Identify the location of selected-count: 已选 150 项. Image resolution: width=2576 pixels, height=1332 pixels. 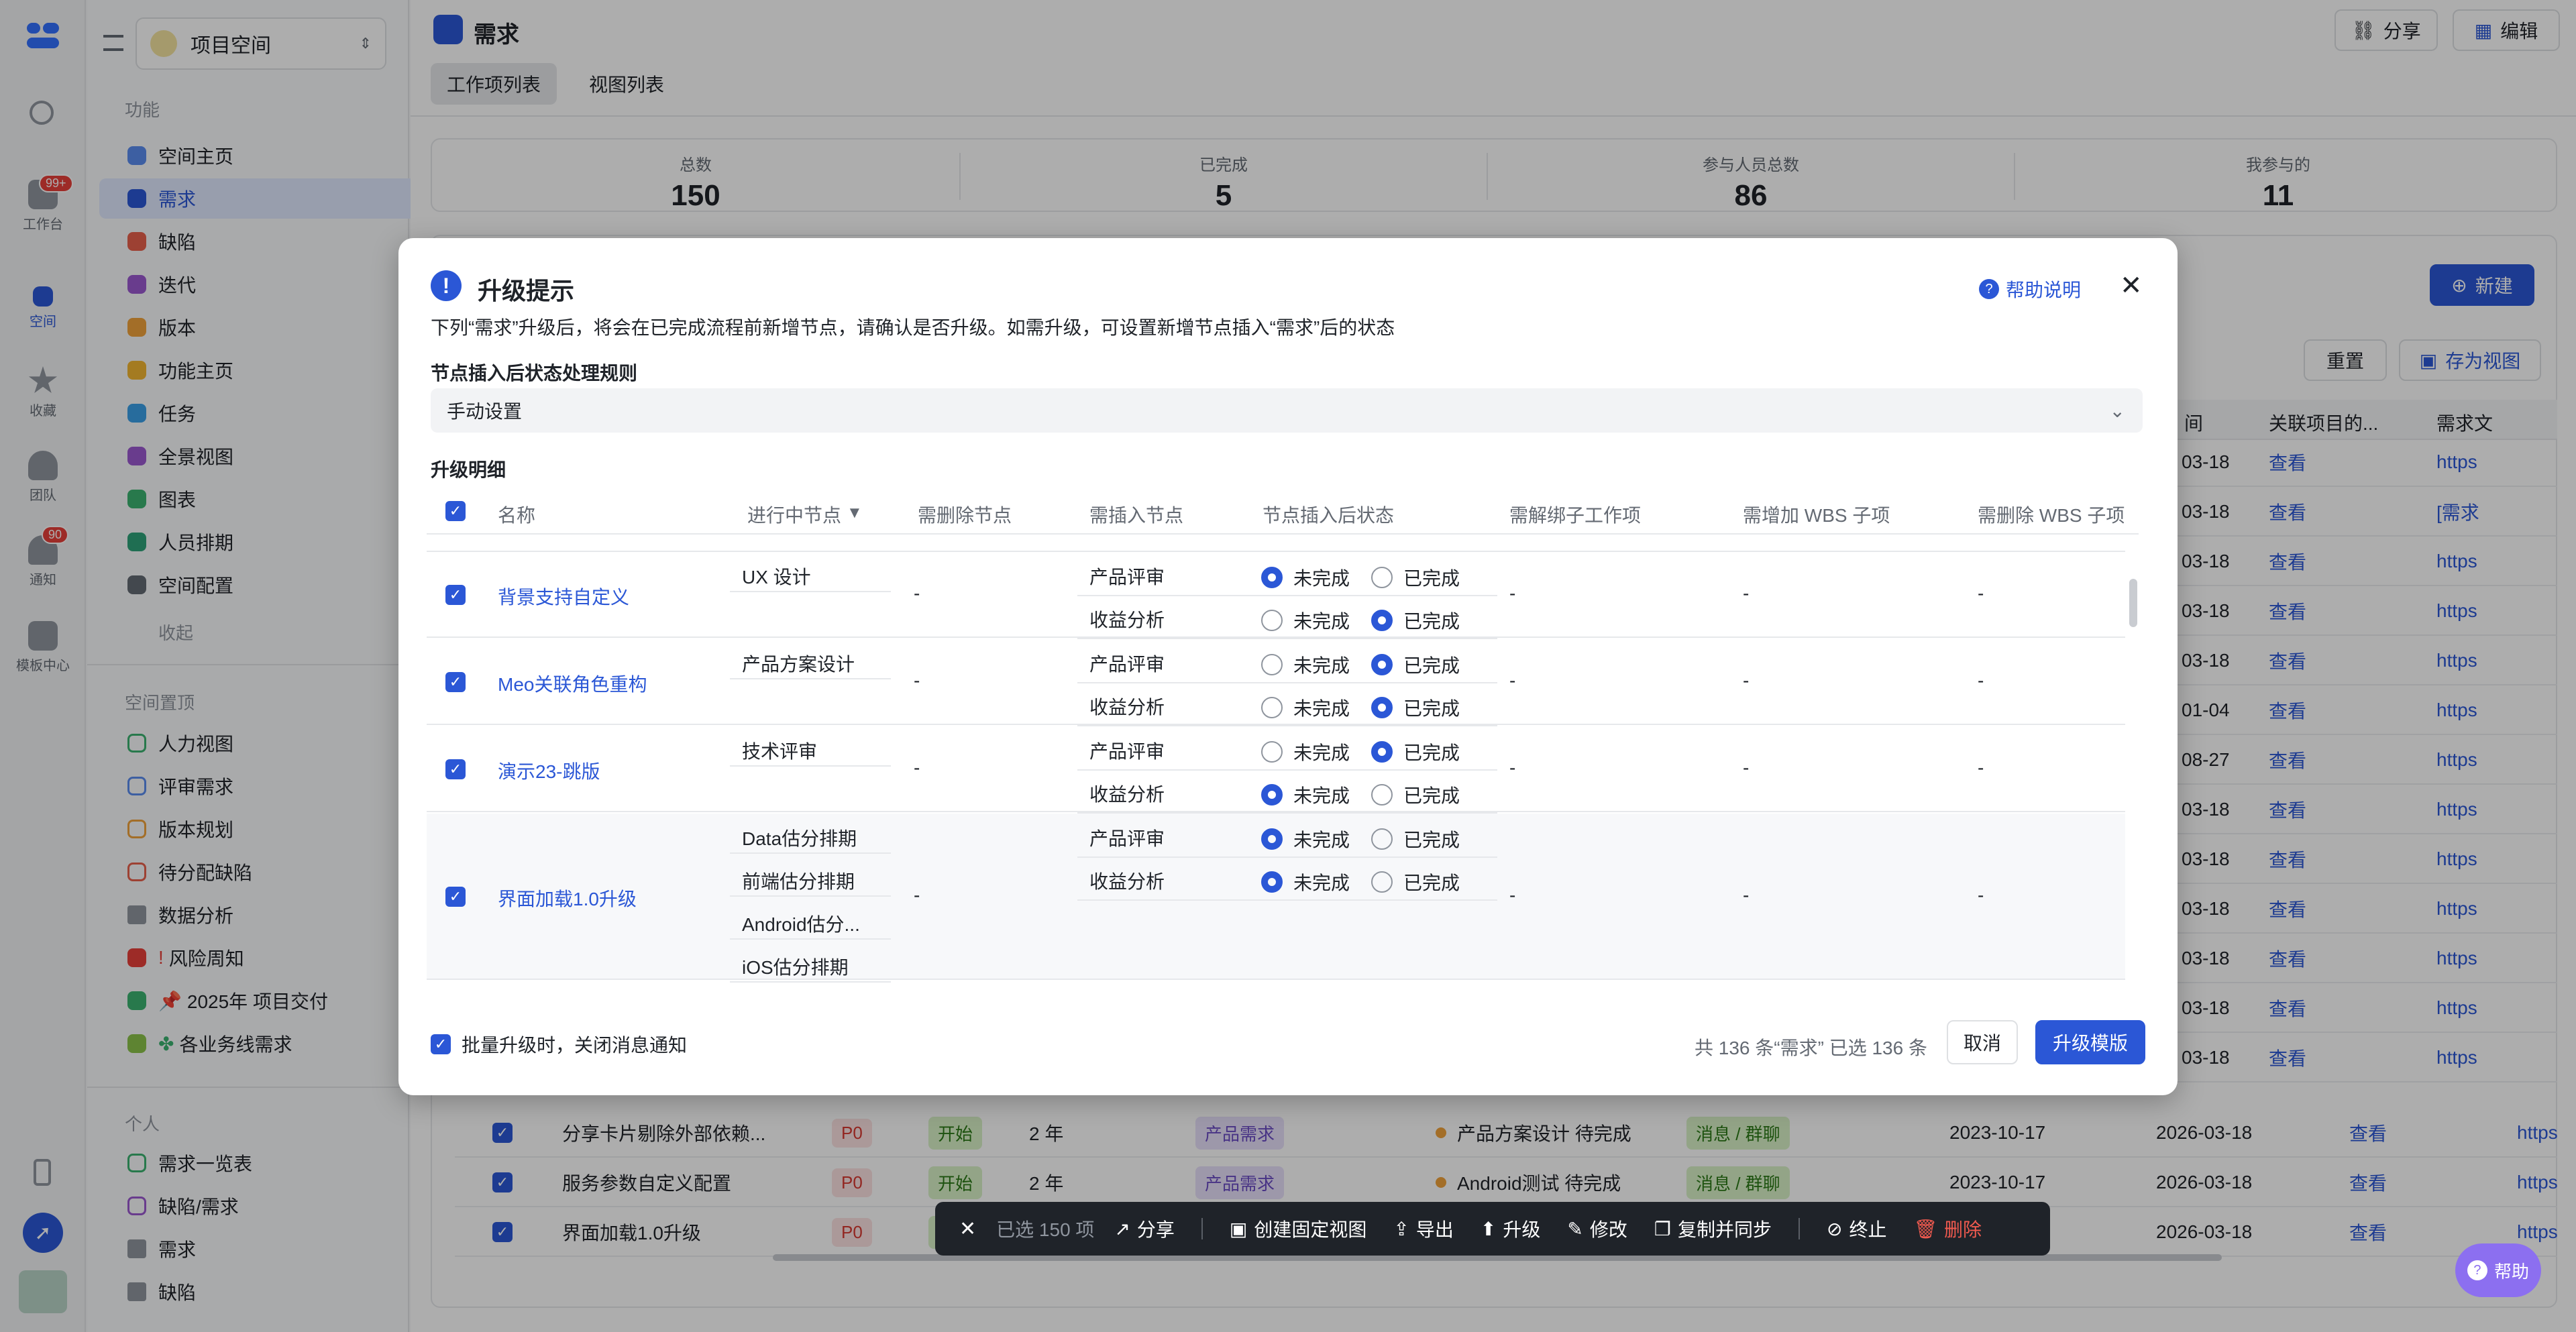
(1045, 1229).